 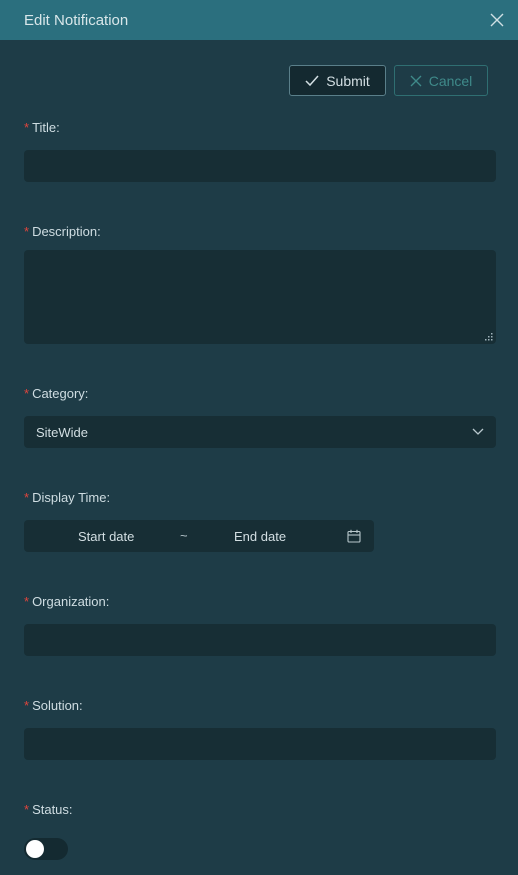 I want to click on category-selected-value: SiteWide, so click(x=62, y=432).